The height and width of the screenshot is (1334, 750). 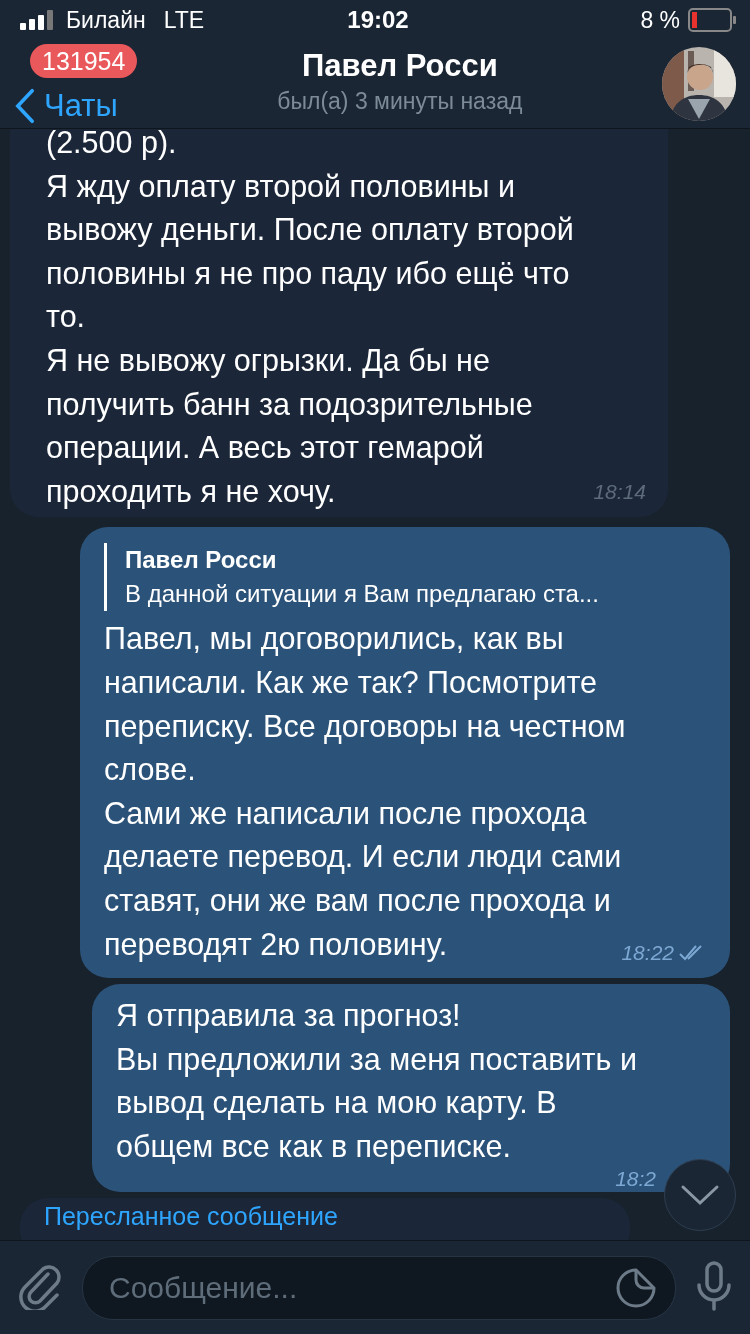 What do you see at coordinates (376, 1080) in the screenshot?
I see `message-text: Я отправила за прогноз! Вы предложили за меня поставить и вывод сделать на мою карту. В общем все как в переписке.` at bounding box center [376, 1080].